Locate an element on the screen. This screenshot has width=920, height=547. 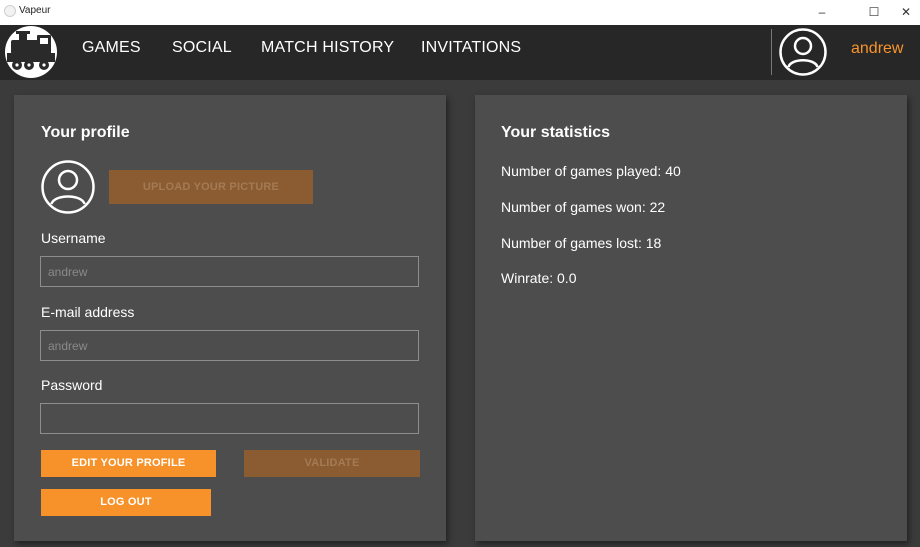
email-label: E-mail address is located at coordinates (88, 312).